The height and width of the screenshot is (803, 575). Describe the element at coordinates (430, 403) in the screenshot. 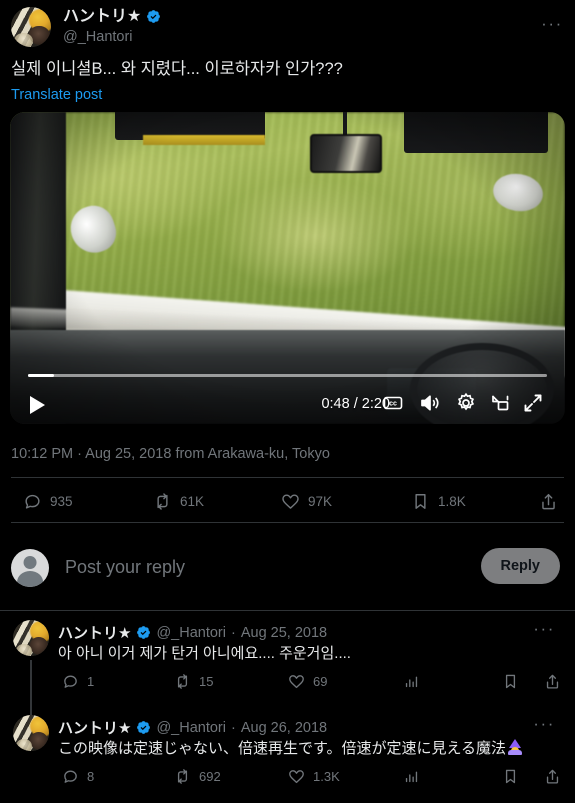

I see `volume-icon` at that location.